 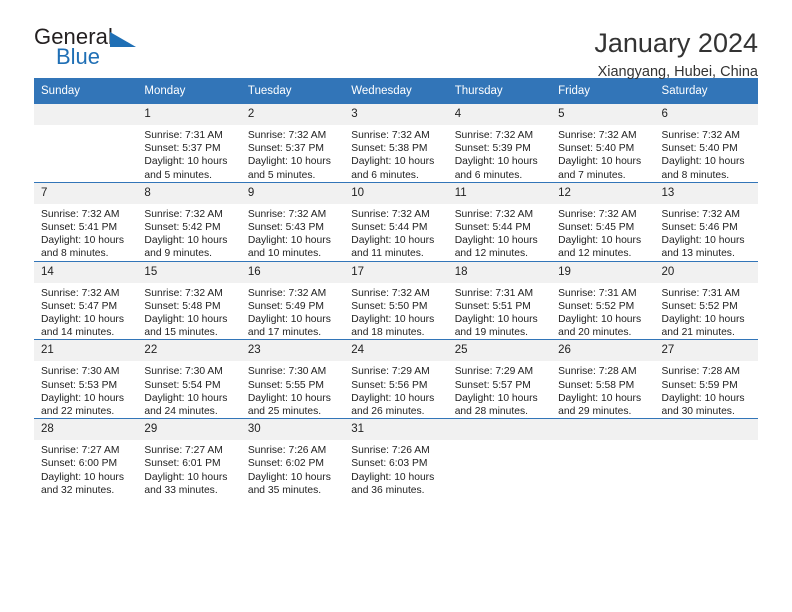 What do you see at coordinates (492, 228) in the screenshot?
I see `day-detail-sunset: Sunset: 5:44 PM` at bounding box center [492, 228].